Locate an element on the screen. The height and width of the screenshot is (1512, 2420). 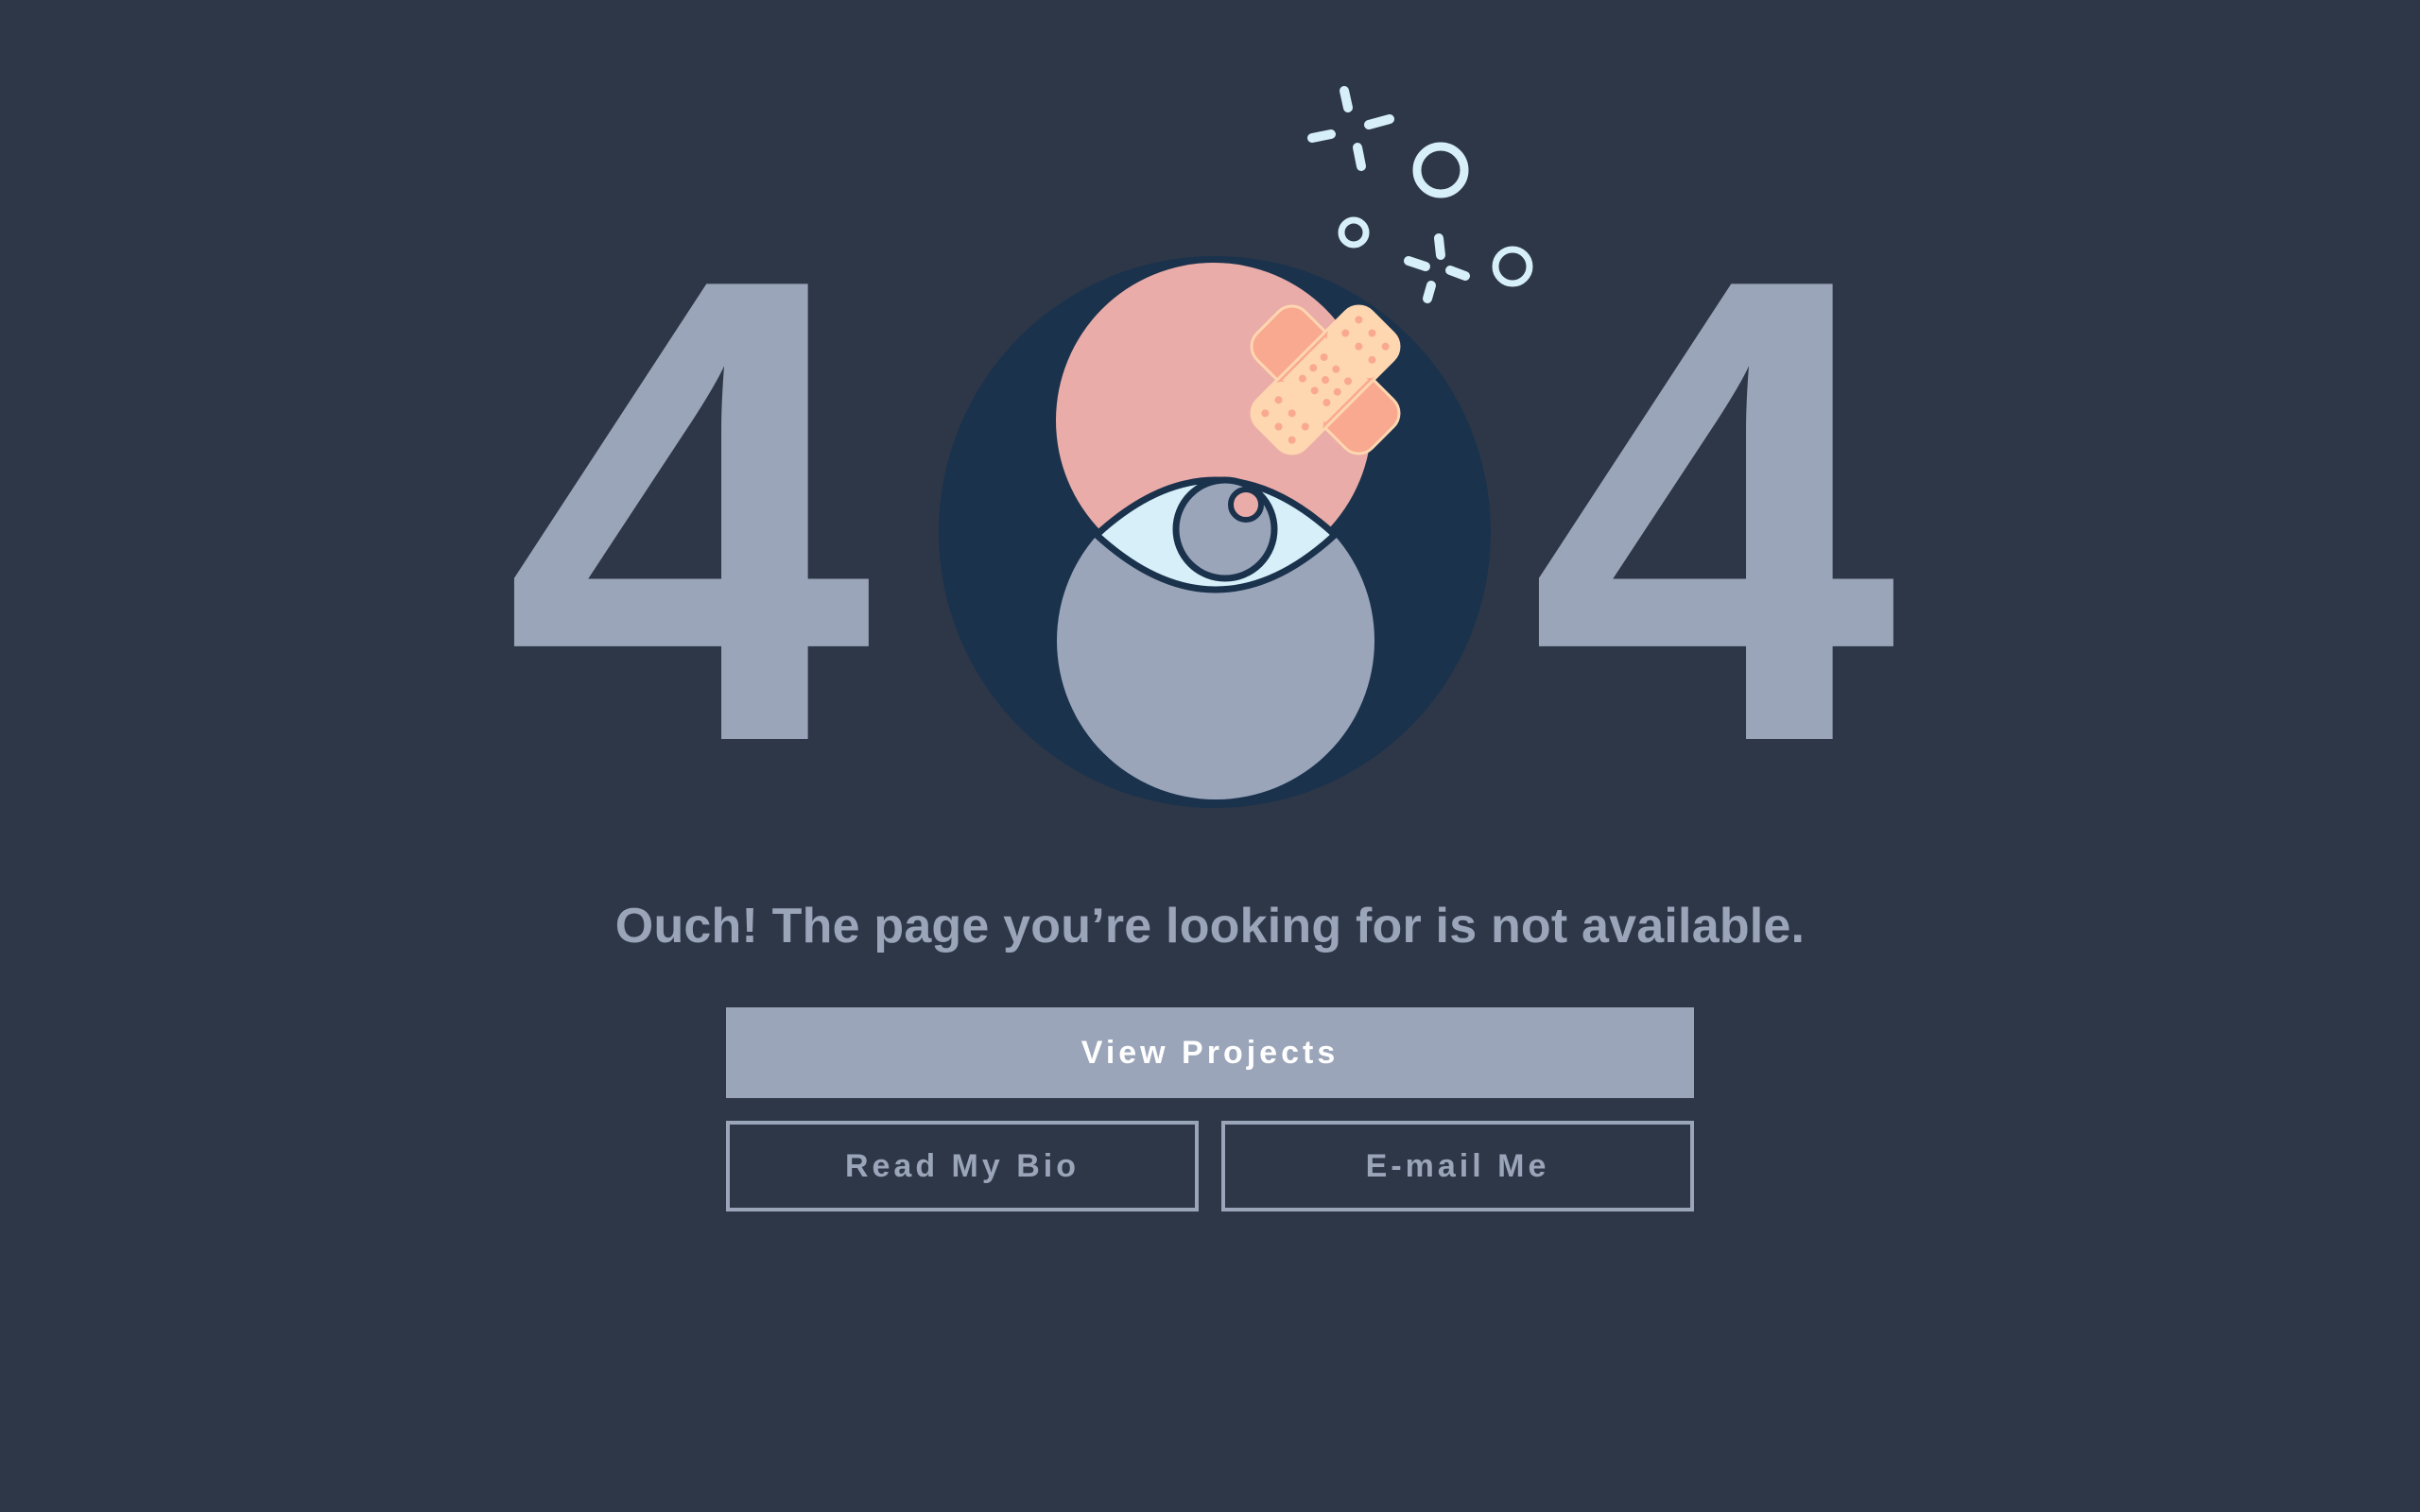
error-digit-right: 4 is located at coordinates (1713, 510).